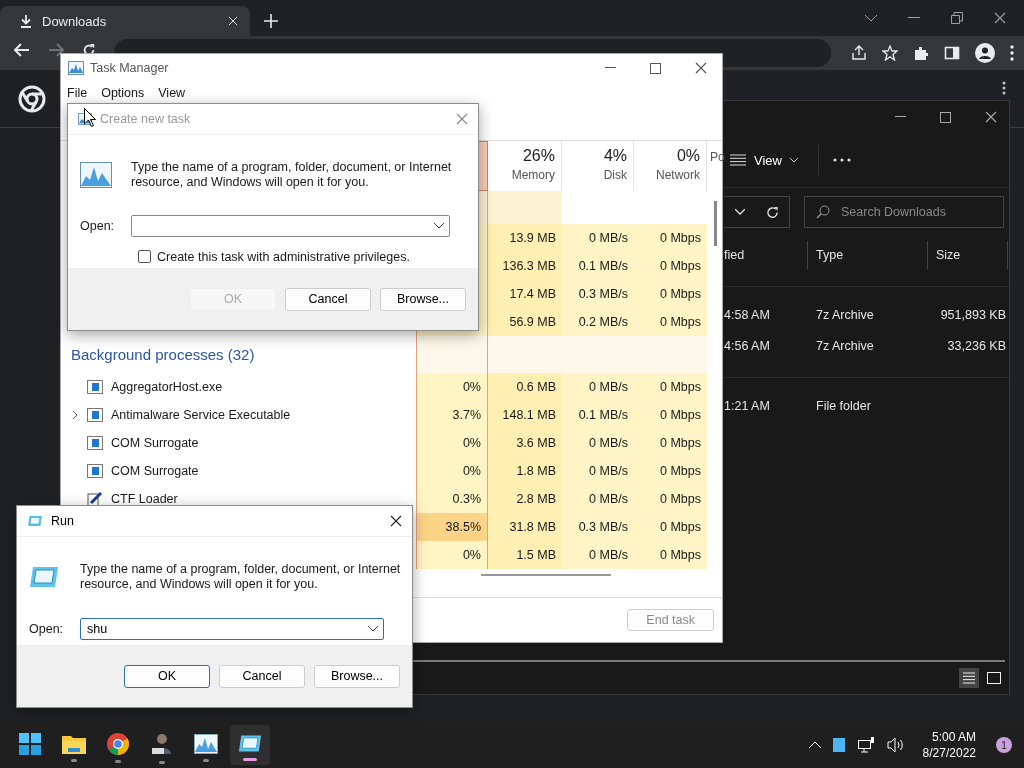 The image size is (1024, 768). Describe the element at coordinates (895, 745) in the screenshot. I see `volume-icon` at that location.